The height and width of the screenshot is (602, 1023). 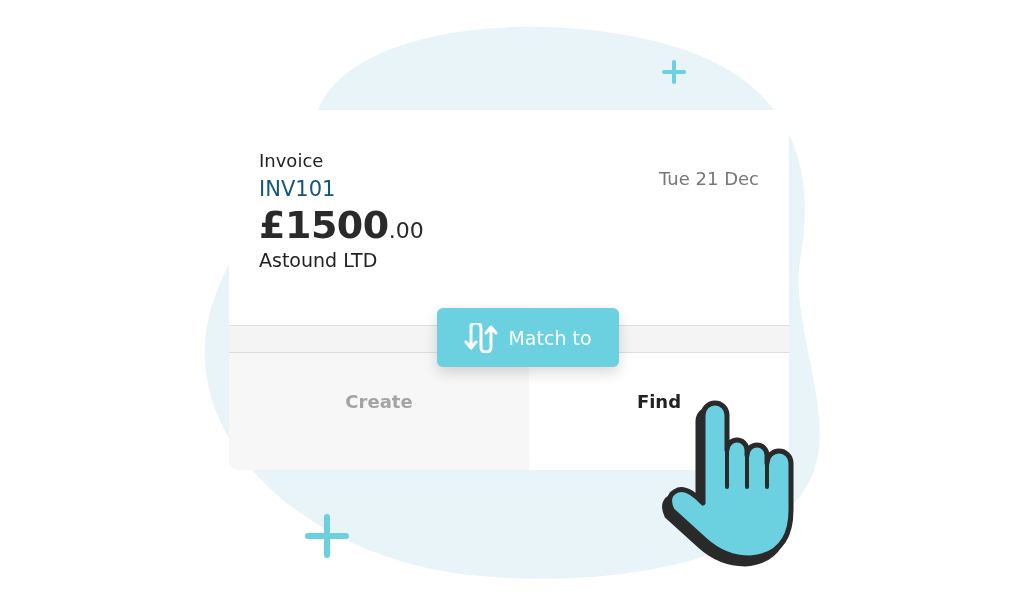 I want to click on invoice-label: Invoice, so click(x=291, y=160).